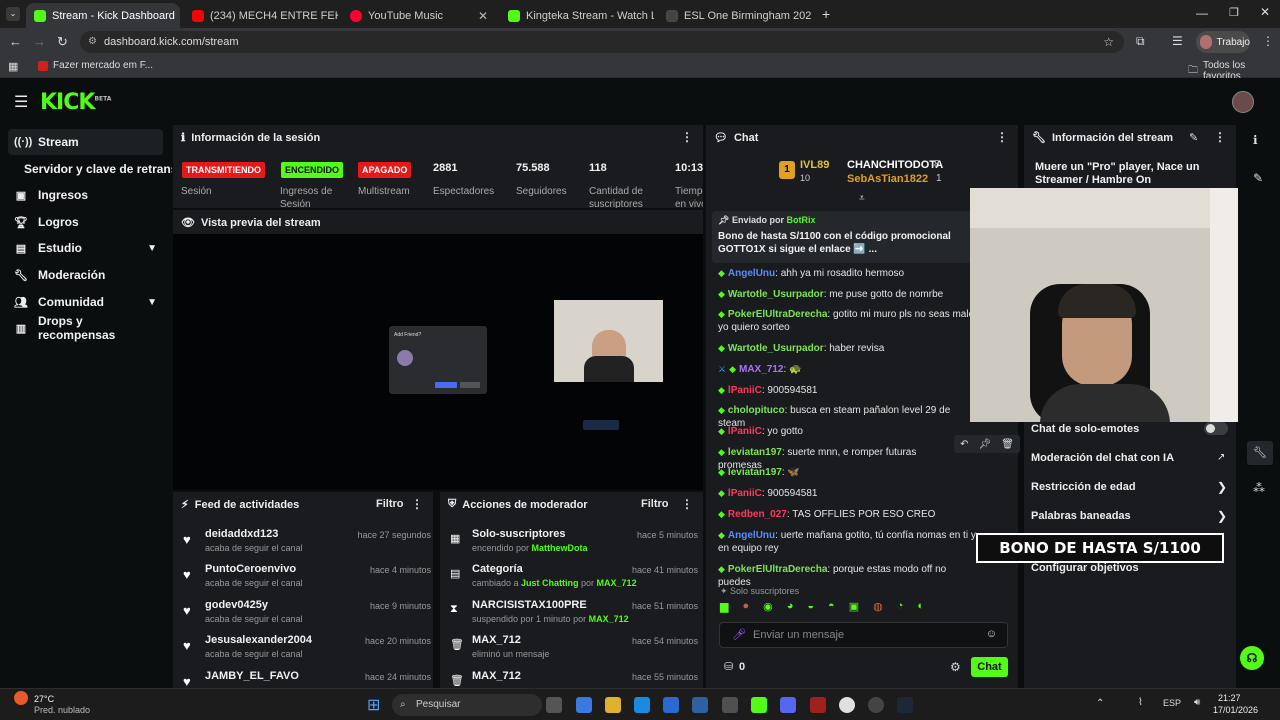  I want to click on tab-search-icon: ⌄, so click(13, 14).